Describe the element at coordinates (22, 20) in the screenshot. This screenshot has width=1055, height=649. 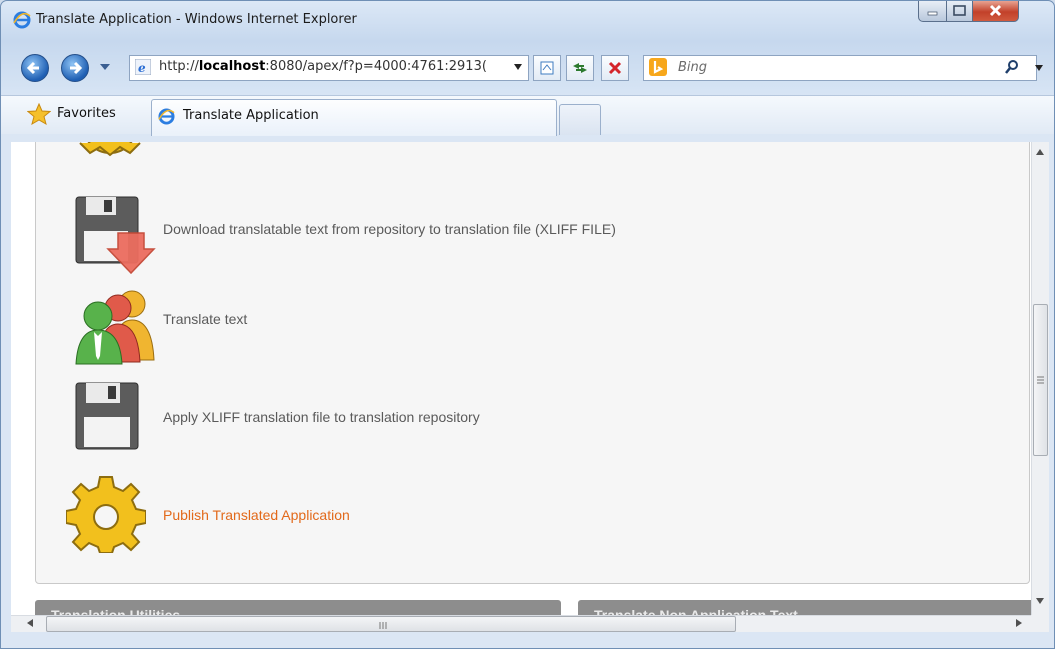
I see `ie-logo-icon` at that location.